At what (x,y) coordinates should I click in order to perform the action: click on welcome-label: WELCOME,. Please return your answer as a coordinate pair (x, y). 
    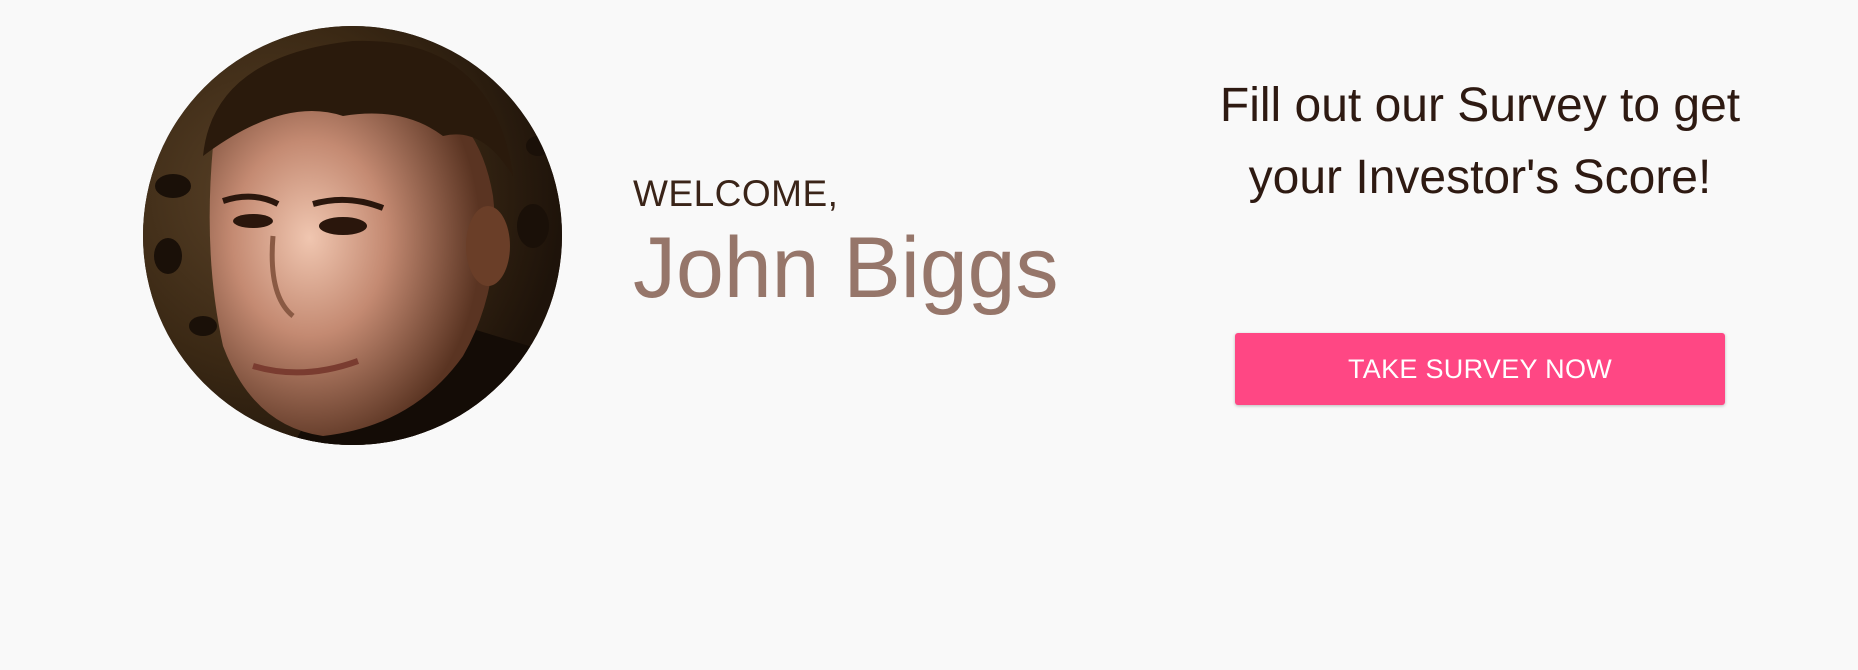
    Looking at the image, I should click on (736, 193).